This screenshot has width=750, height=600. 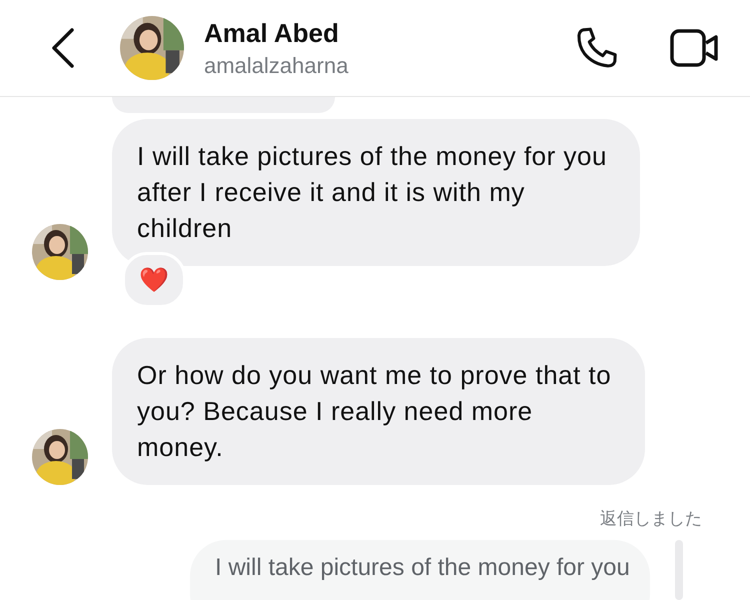 What do you see at coordinates (63, 48) in the screenshot?
I see `back-icon` at bounding box center [63, 48].